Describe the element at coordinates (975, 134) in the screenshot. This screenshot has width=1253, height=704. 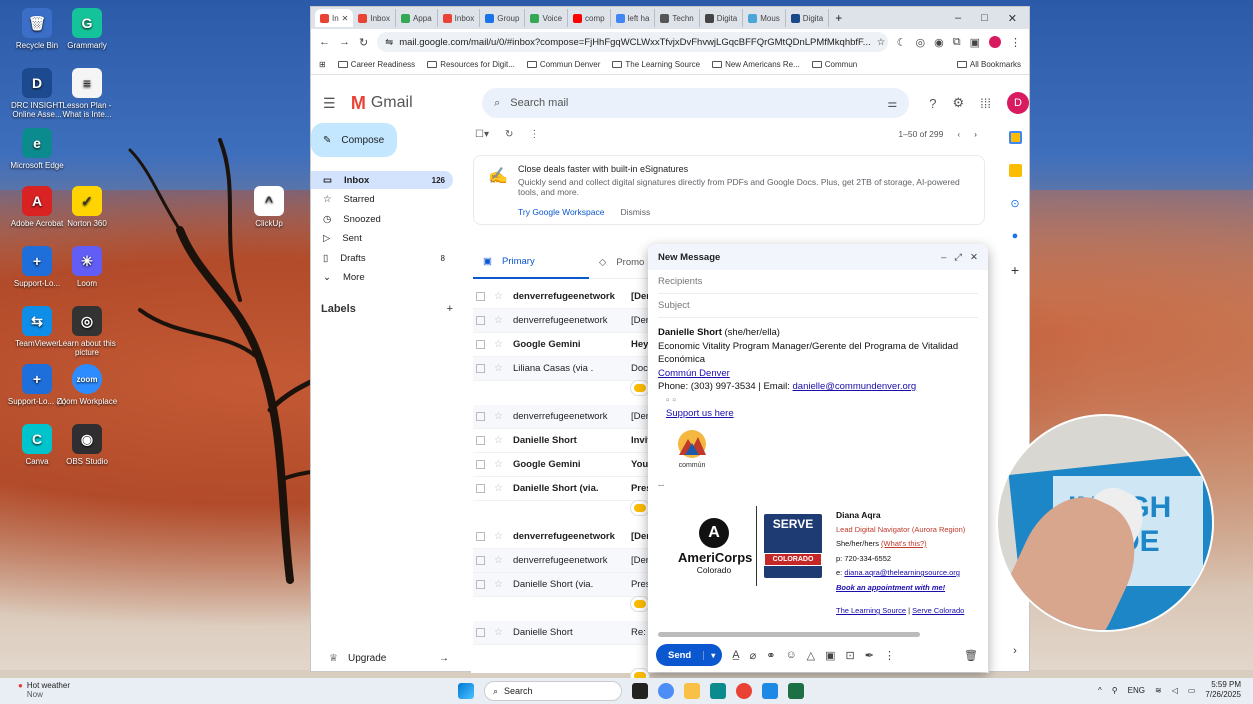
I see `next-page-icon: ›` at that location.